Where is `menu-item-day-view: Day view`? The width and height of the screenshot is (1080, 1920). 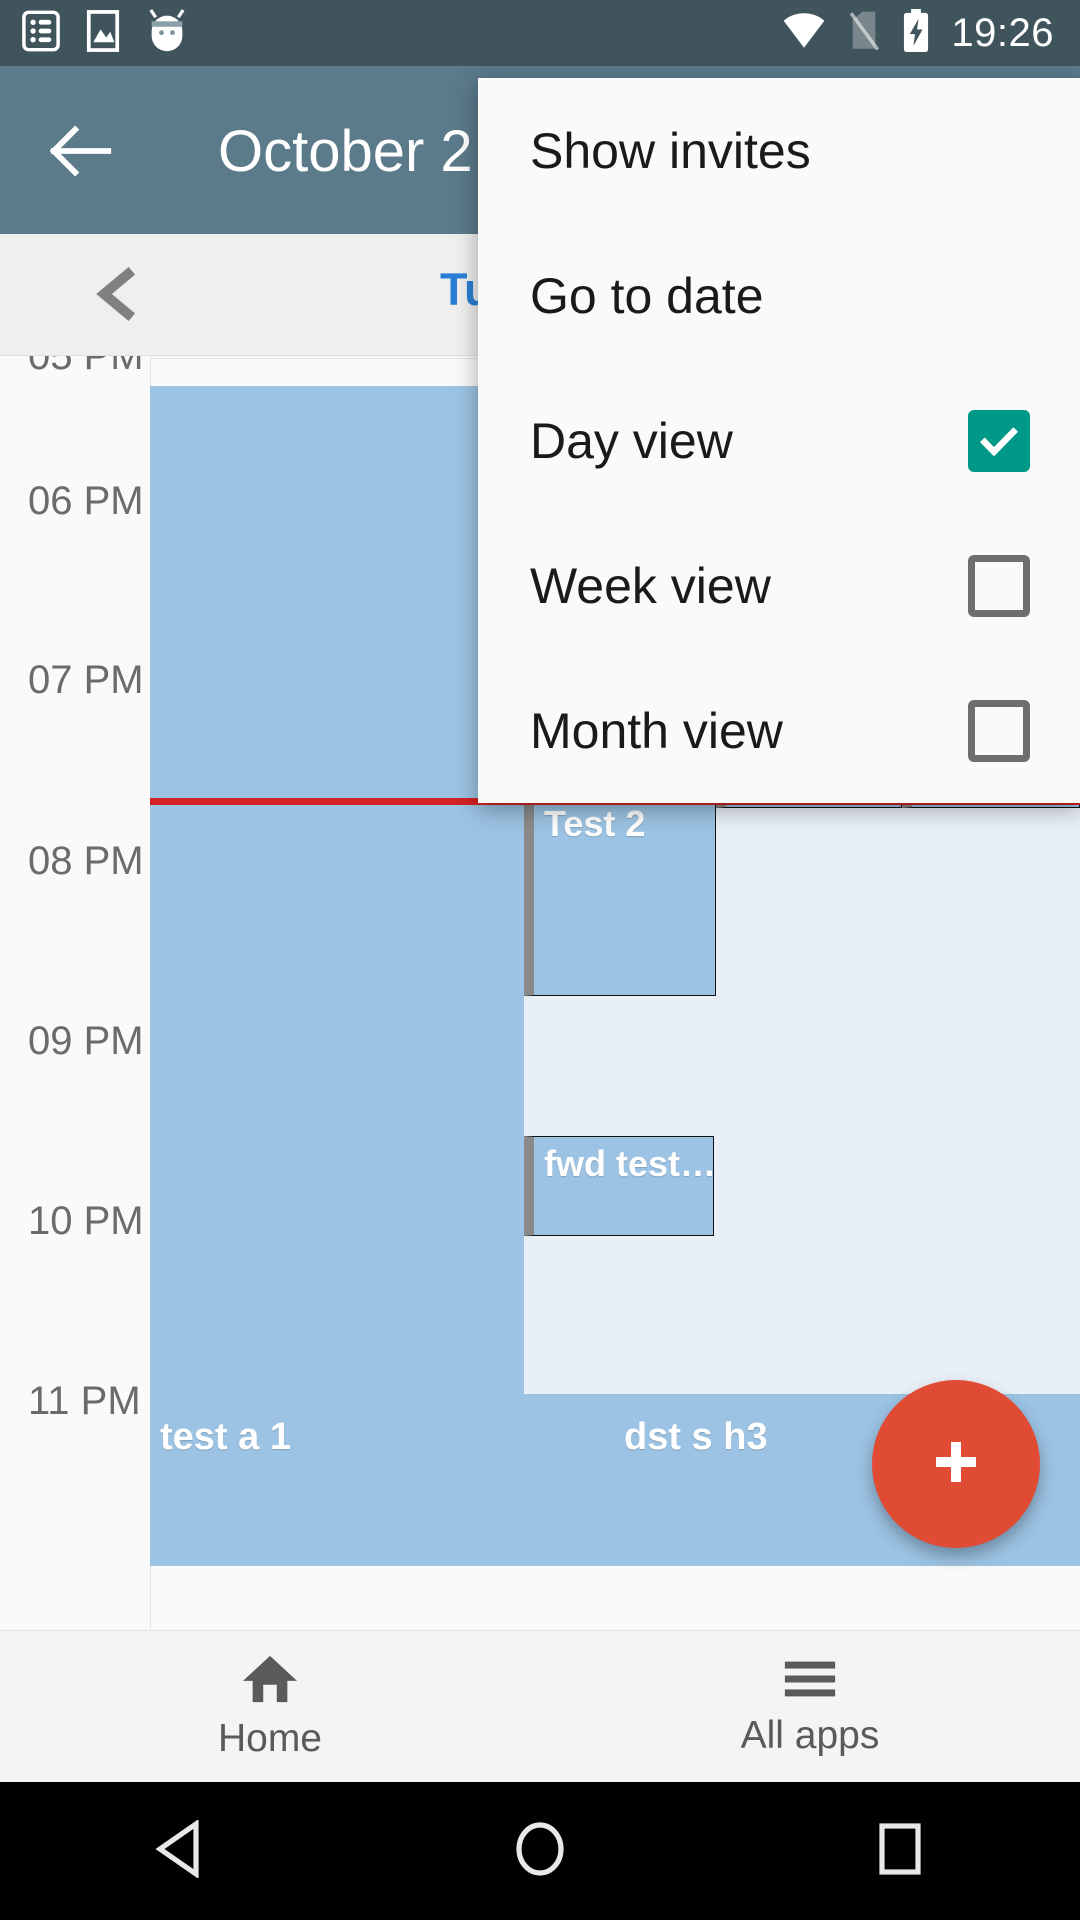
menu-item-day-view: Day view is located at coordinates (779, 440).